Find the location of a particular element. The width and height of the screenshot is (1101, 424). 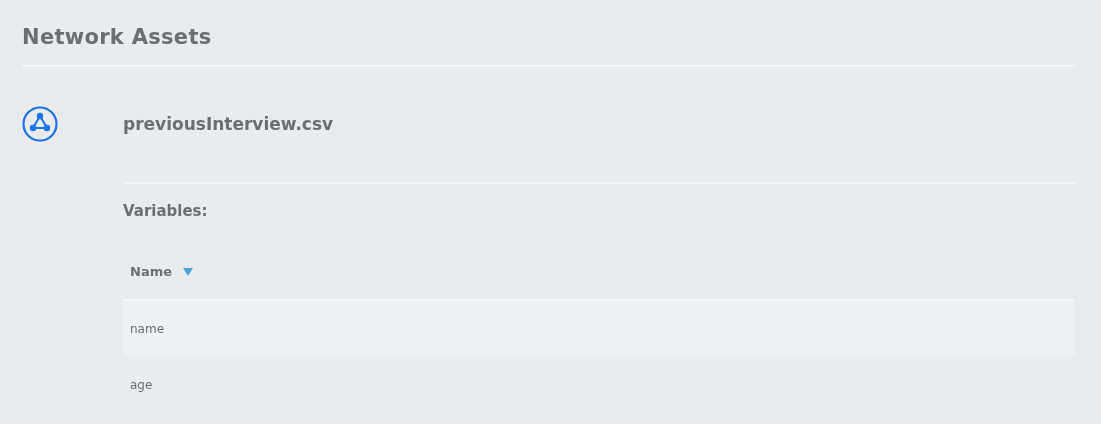

network-icon is located at coordinates (40, 124).